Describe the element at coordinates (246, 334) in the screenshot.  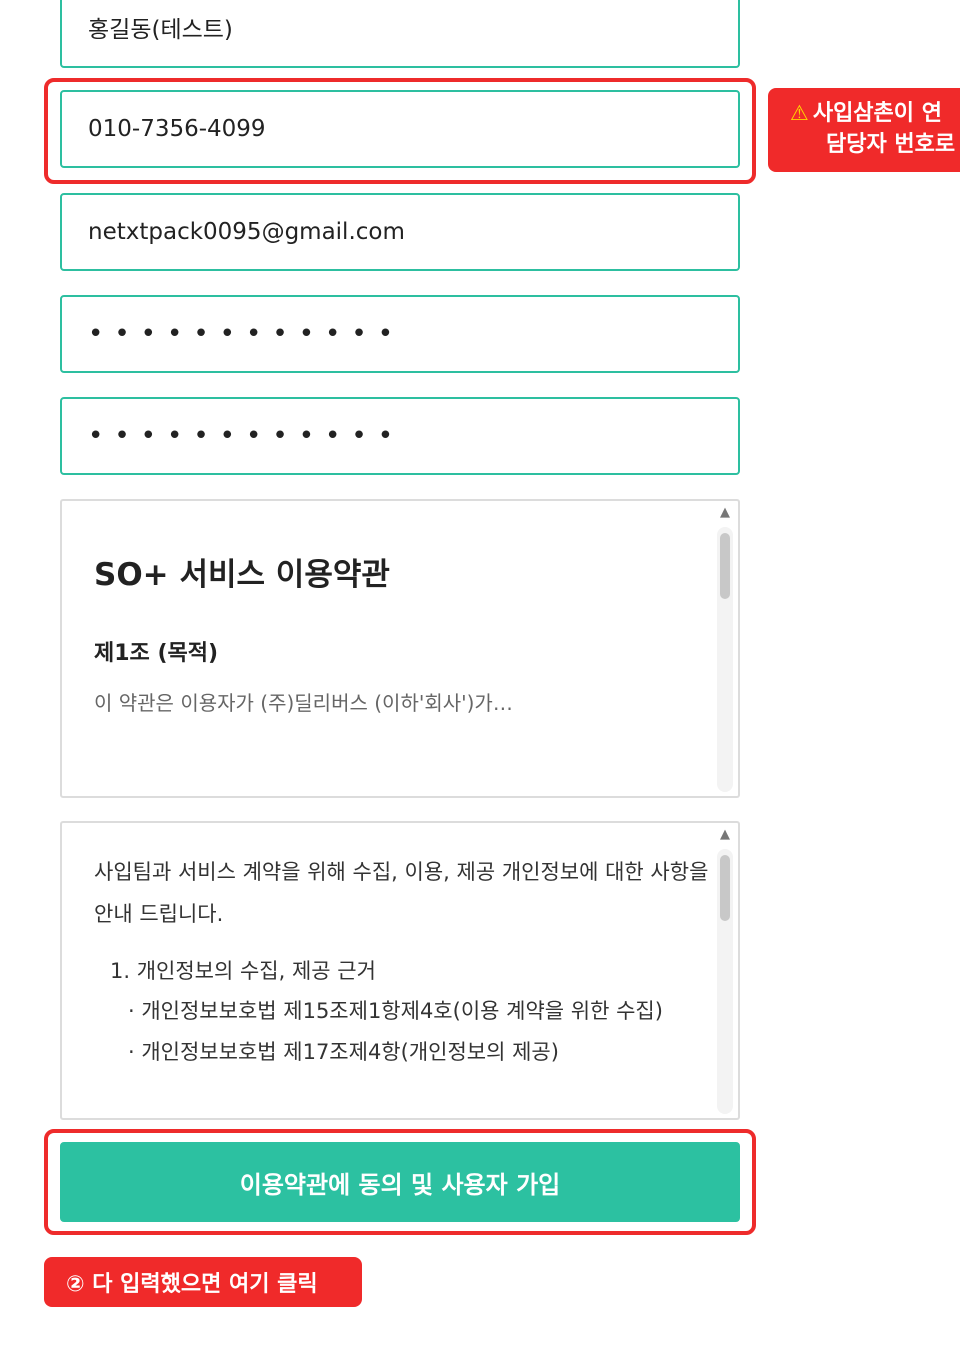
I see `password-input: ••••••••••••` at that location.